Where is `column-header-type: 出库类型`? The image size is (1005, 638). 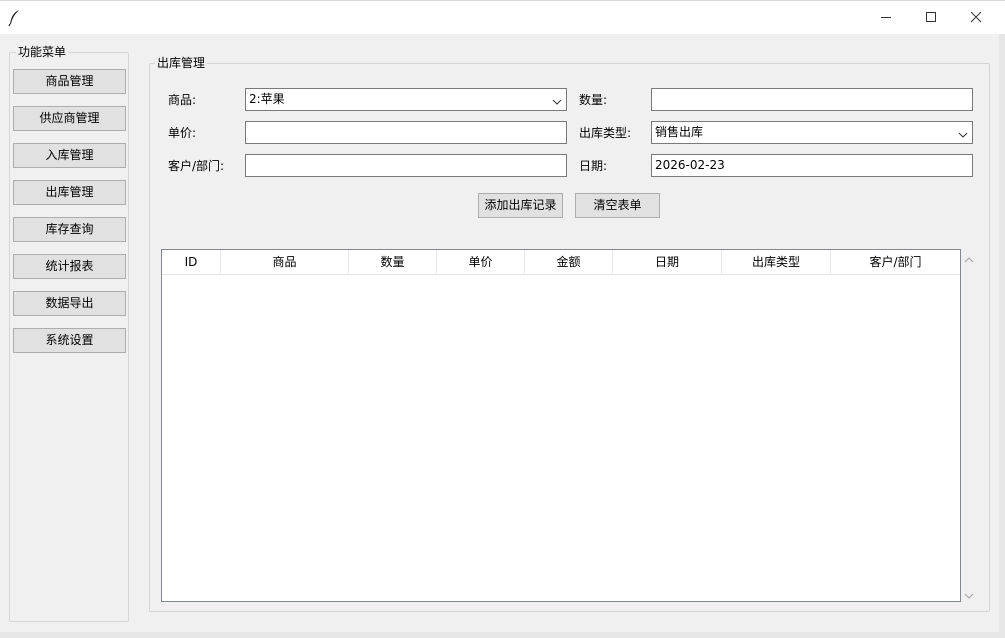 column-header-type: 出库类型 is located at coordinates (776, 262).